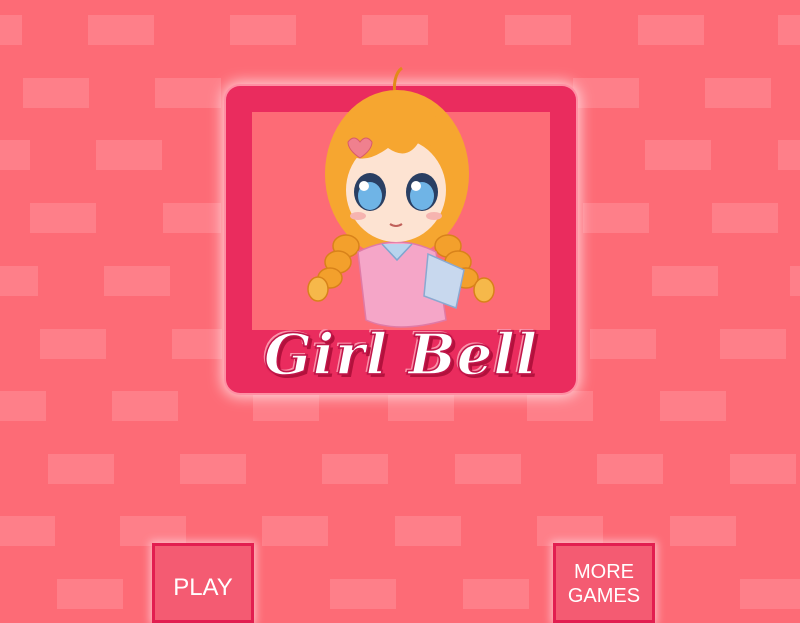  I want to click on more-games-button-label: MORE GAMES, so click(604, 584).